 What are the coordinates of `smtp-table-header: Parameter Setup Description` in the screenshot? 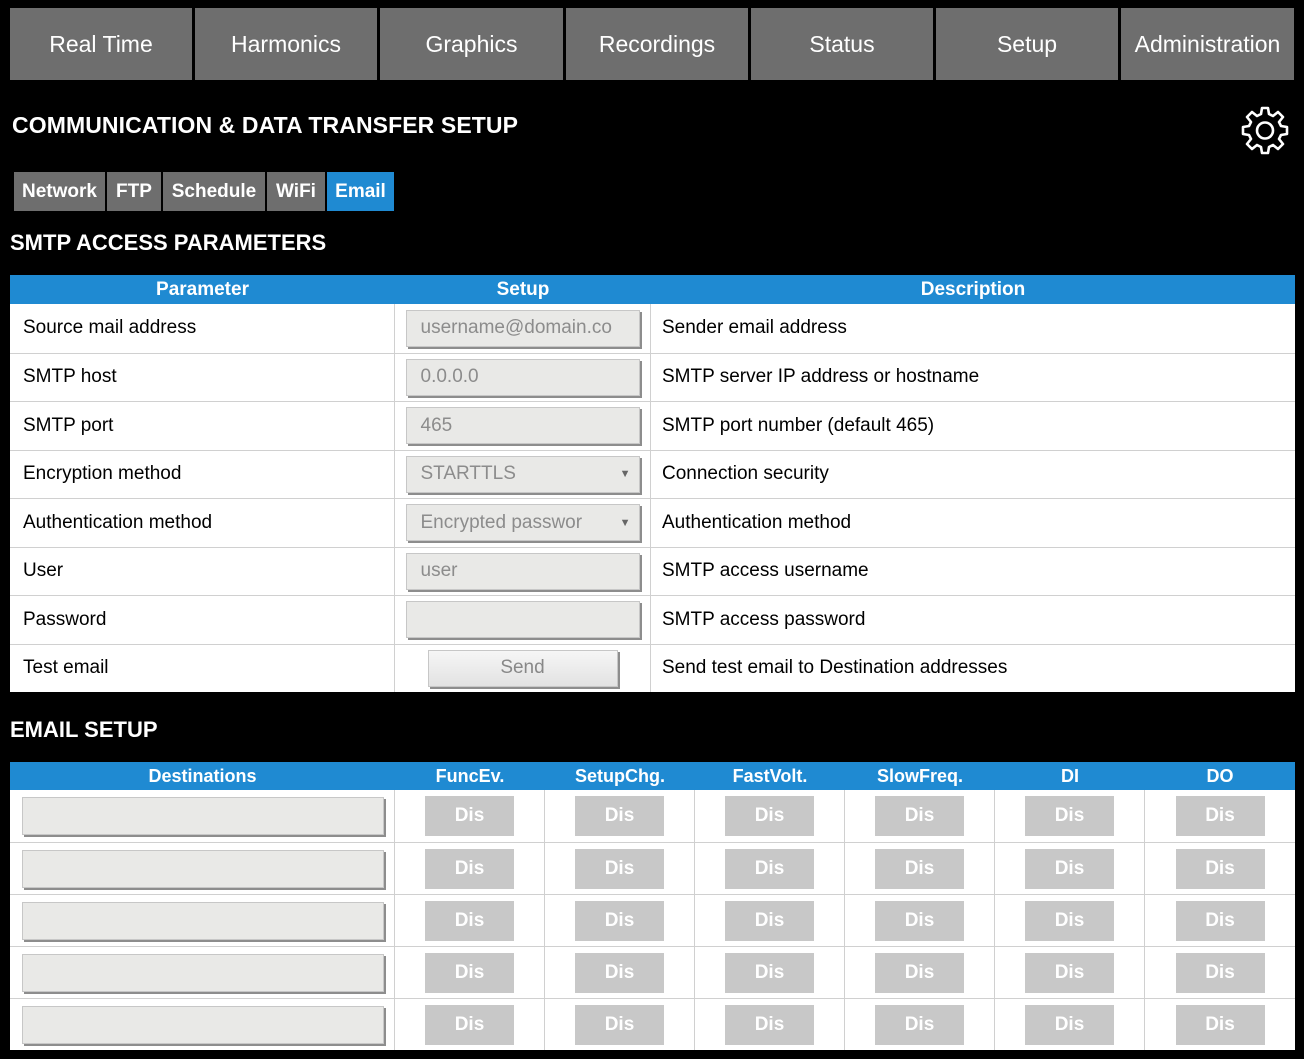 It's located at (652, 289).